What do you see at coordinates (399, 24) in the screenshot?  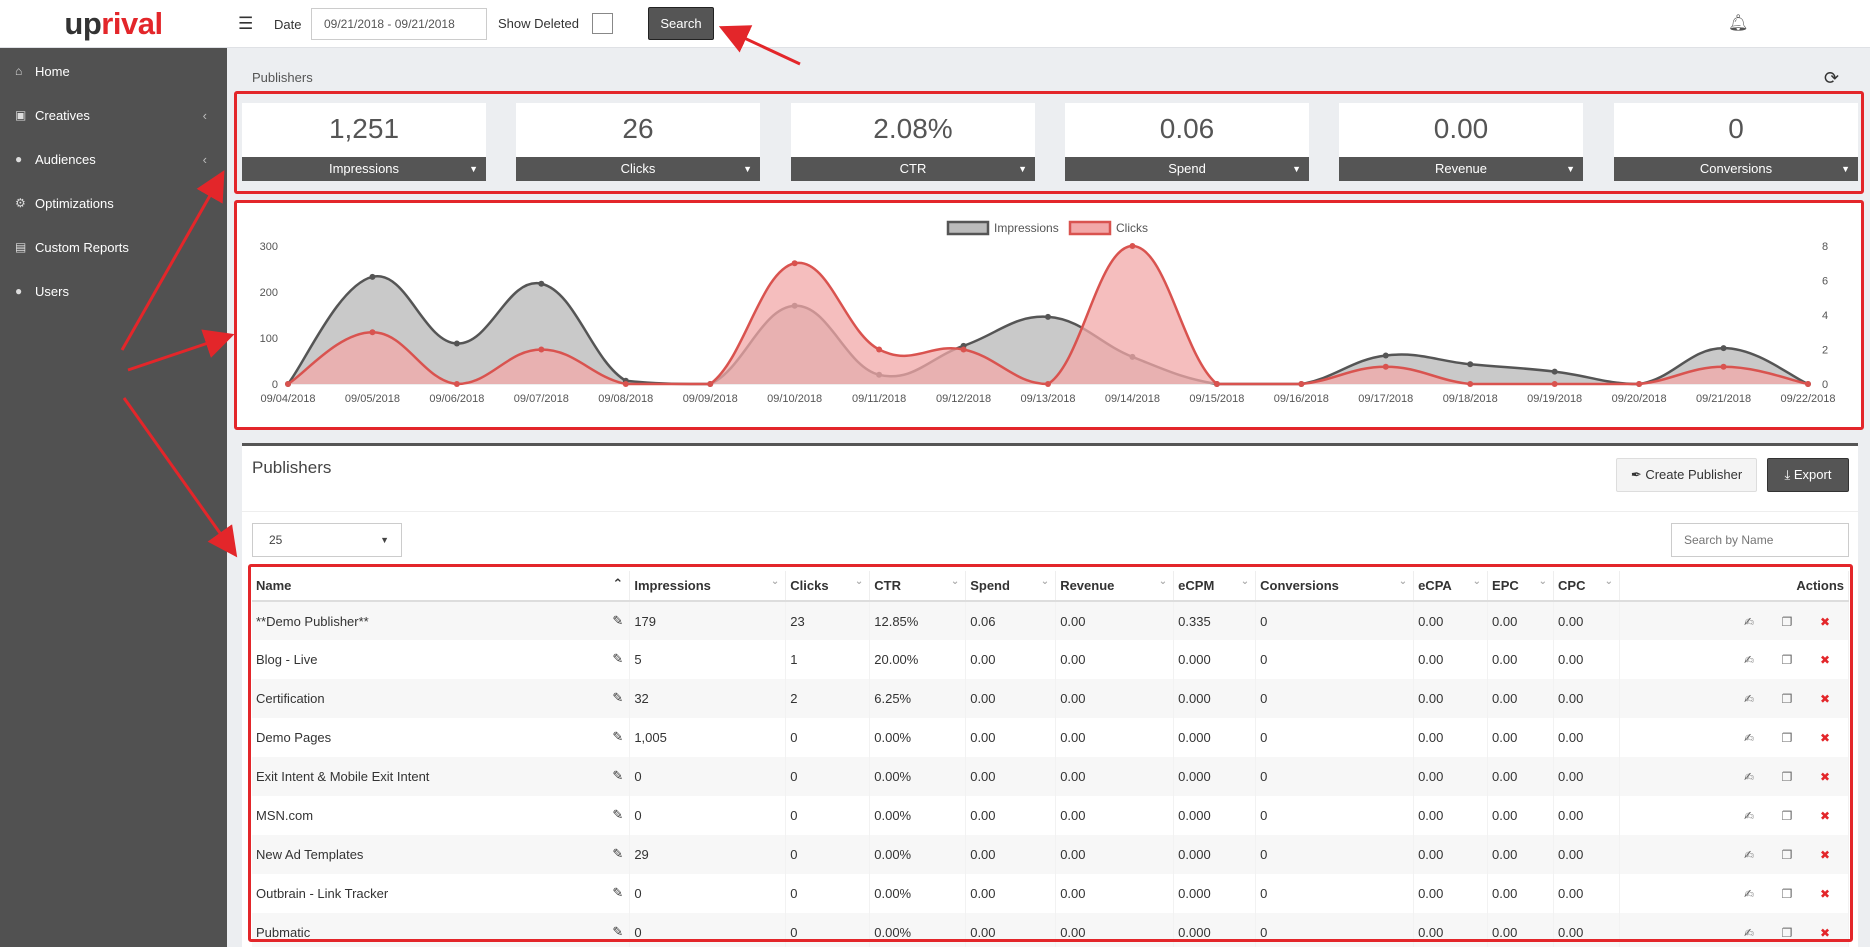 I see `date-range-input` at bounding box center [399, 24].